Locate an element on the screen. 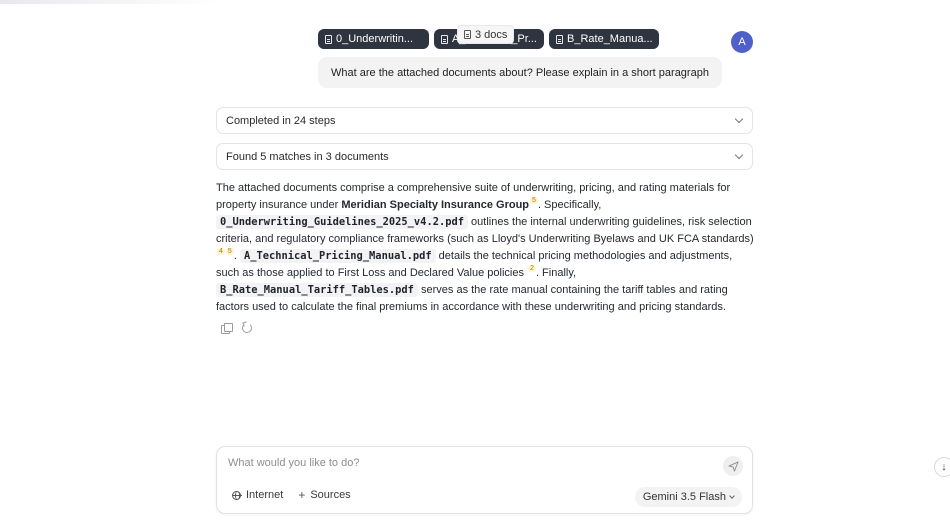 The height and width of the screenshot is (530, 950). matches-panel-label: Found 5 matches in 3 documents is located at coordinates (307, 156).